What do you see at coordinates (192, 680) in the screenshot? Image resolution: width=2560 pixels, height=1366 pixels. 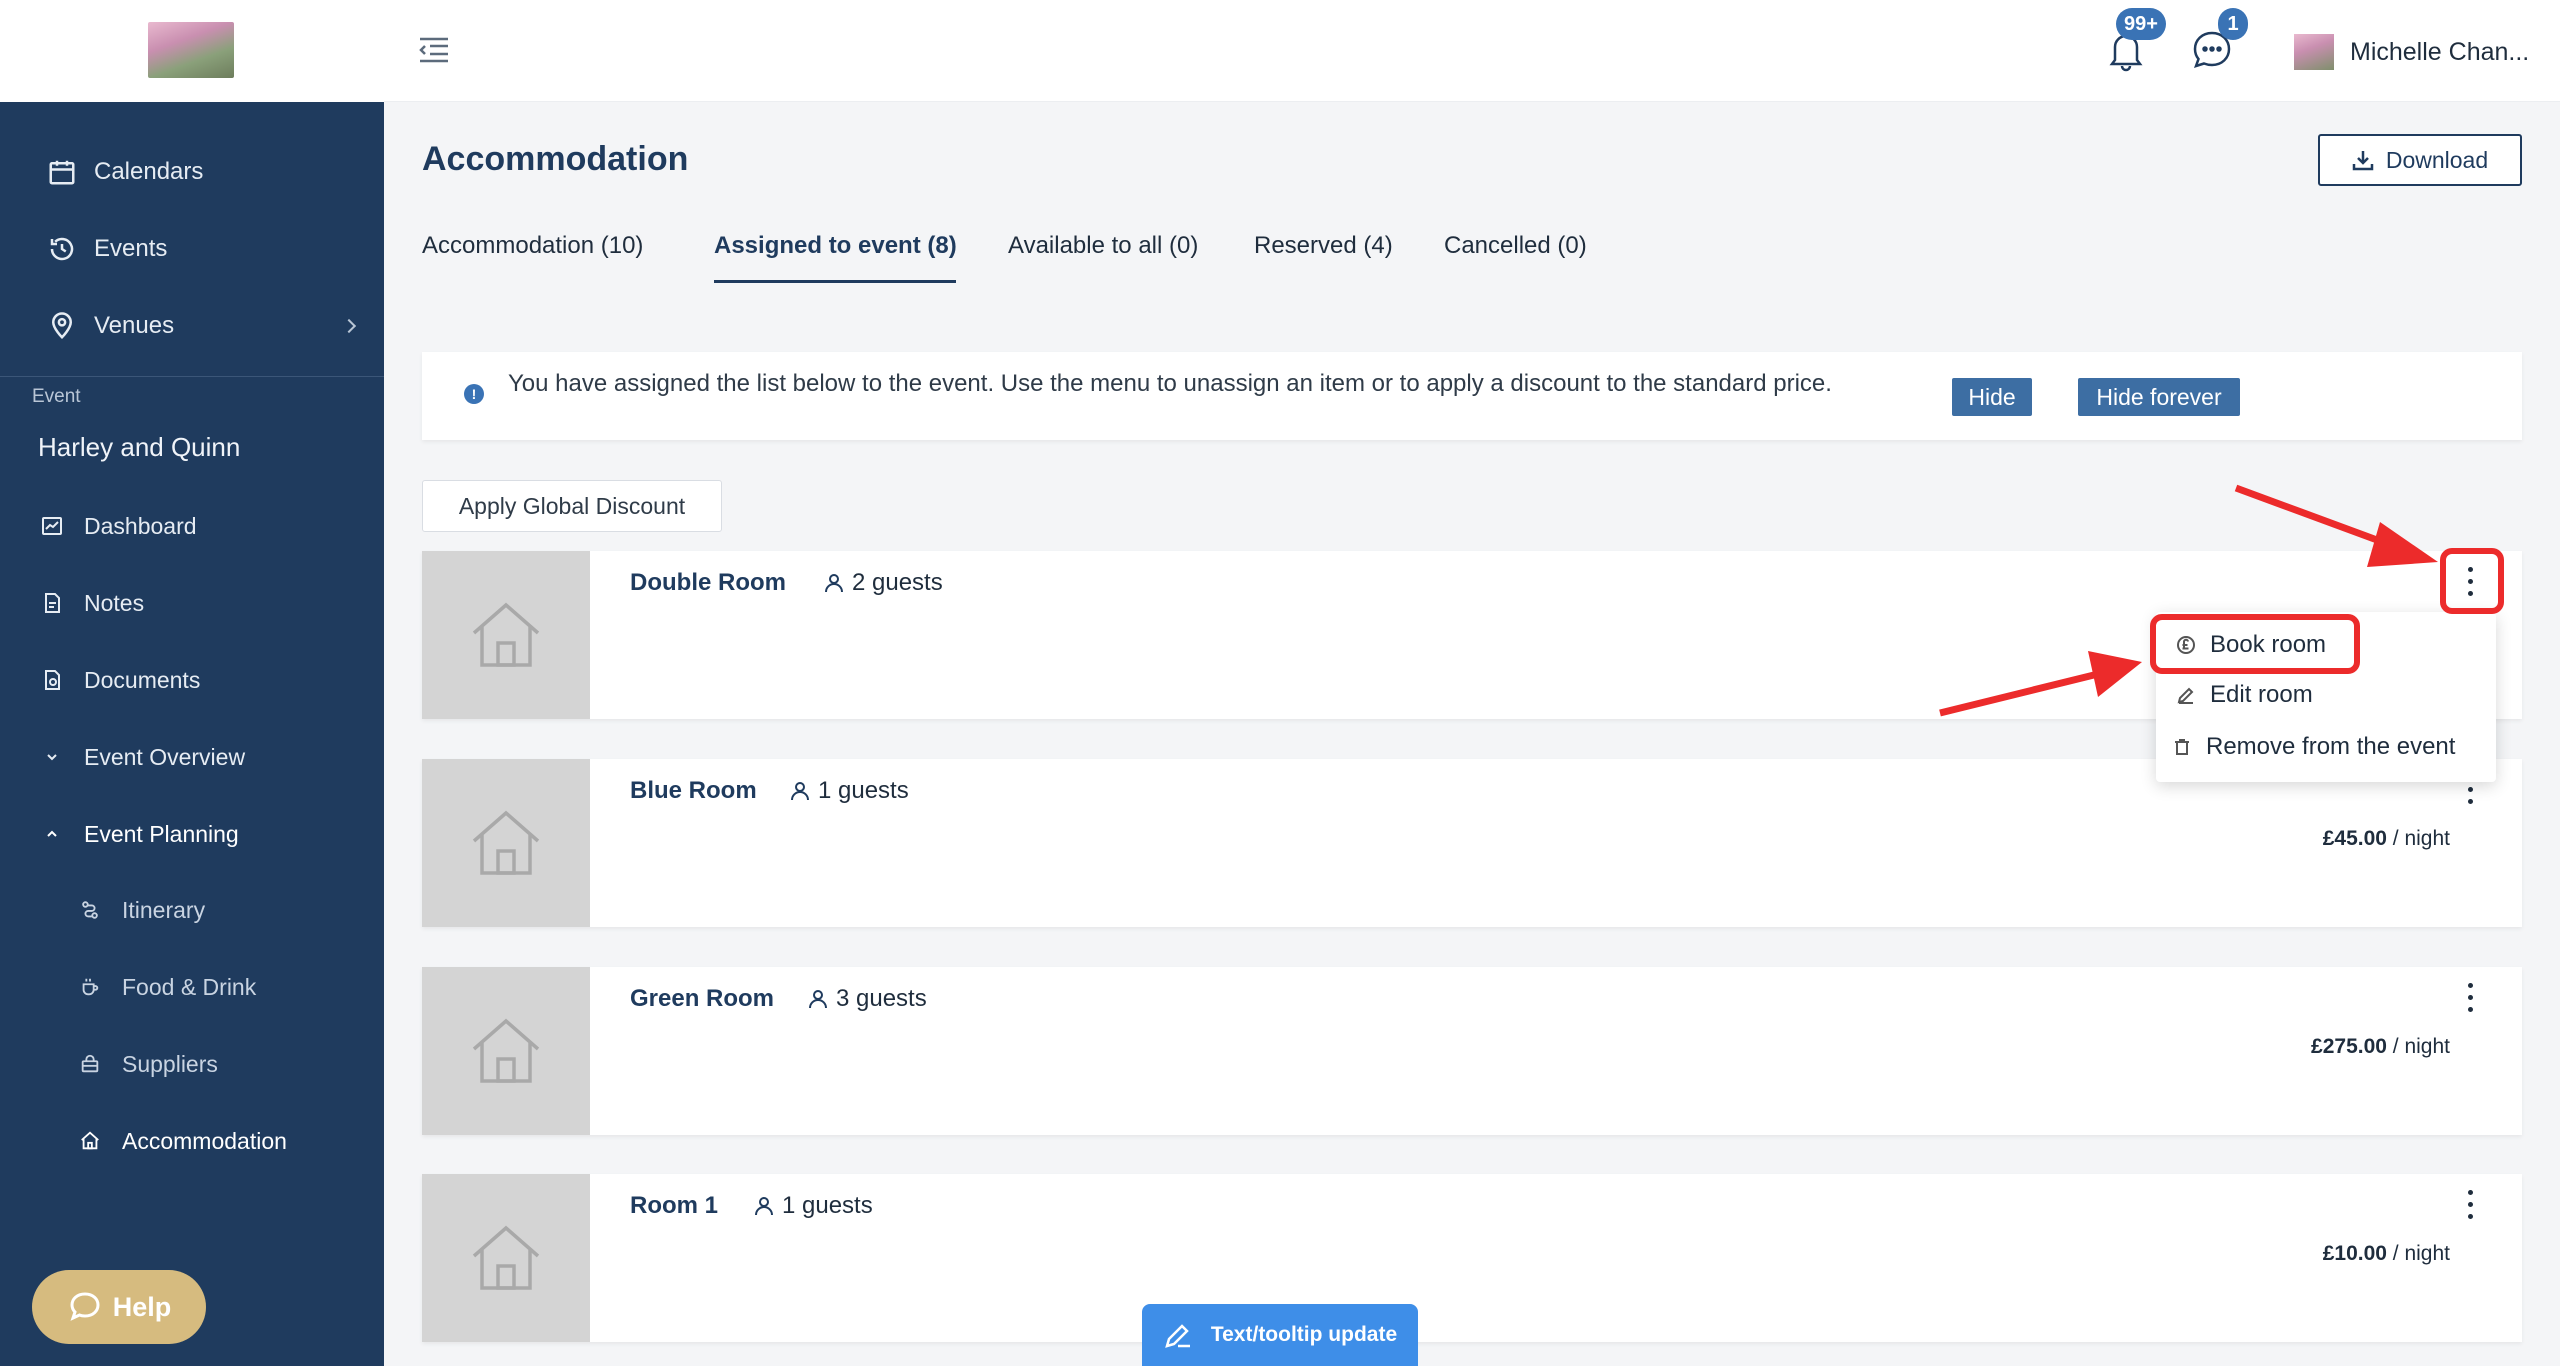 I see `nav-item-documents: Documents` at bounding box center [192, 680].